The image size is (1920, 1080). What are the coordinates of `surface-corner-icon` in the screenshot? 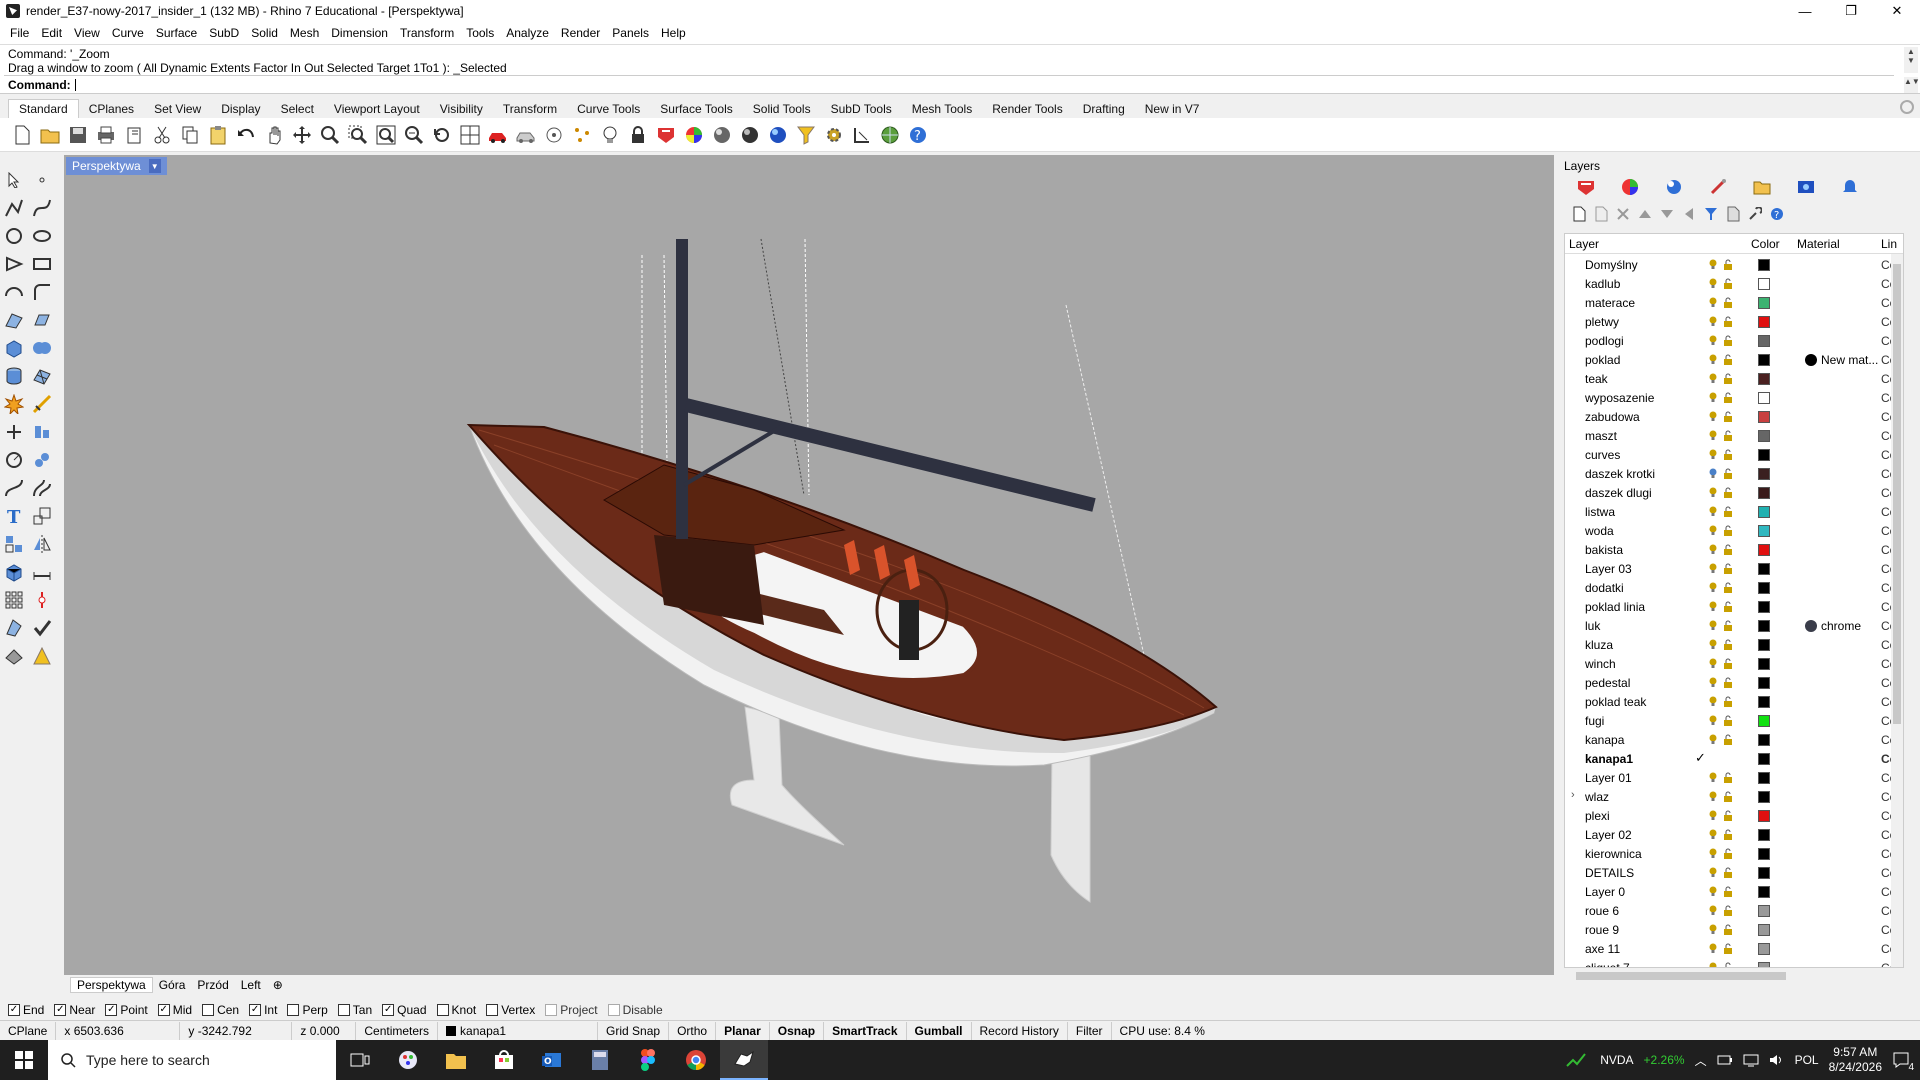 It's located at (14, 320).